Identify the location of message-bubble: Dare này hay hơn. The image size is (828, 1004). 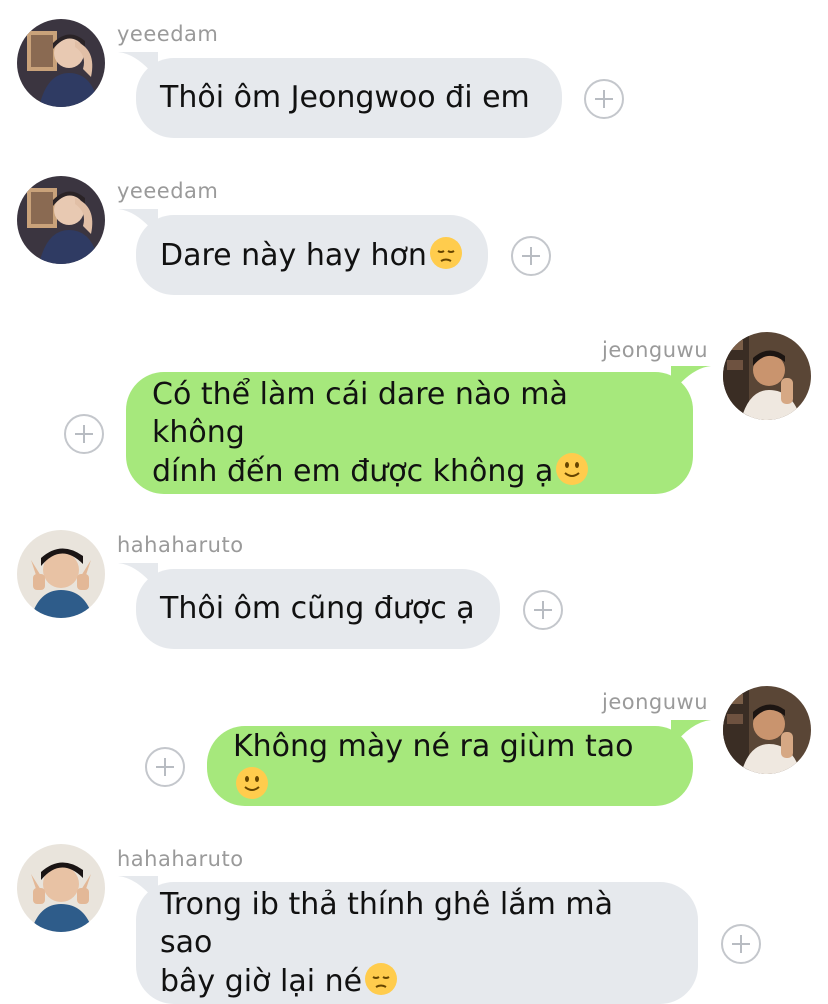
(303, 252).